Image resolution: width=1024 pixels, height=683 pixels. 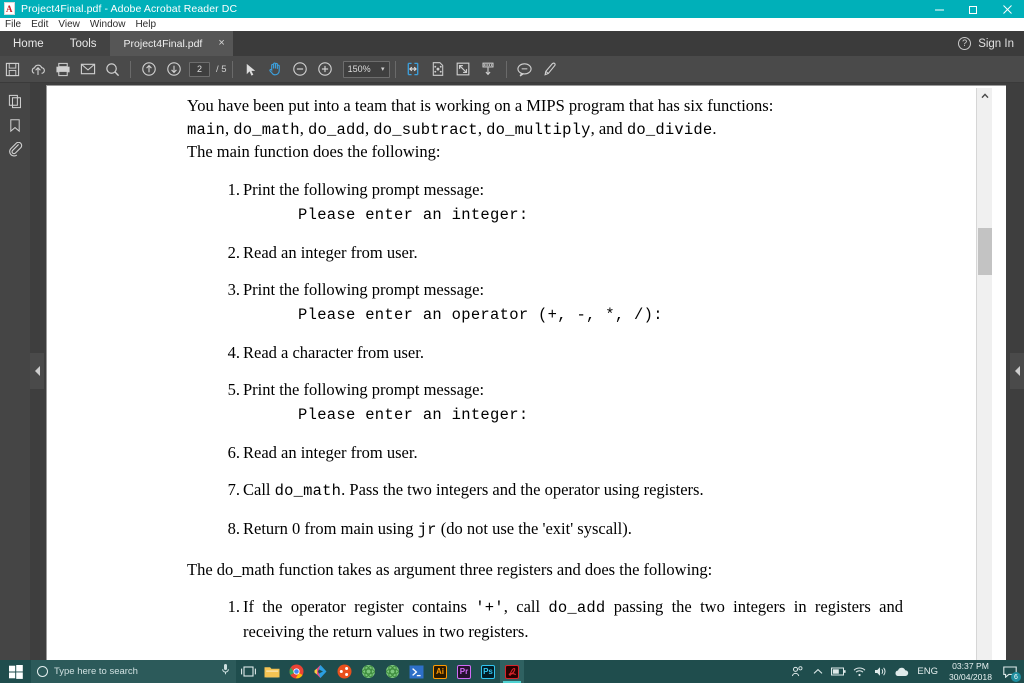 What do you see at coordinates (221, 69) in the screenshot?
I see `page-total-label: / 5` at bounding box center [221, 69].